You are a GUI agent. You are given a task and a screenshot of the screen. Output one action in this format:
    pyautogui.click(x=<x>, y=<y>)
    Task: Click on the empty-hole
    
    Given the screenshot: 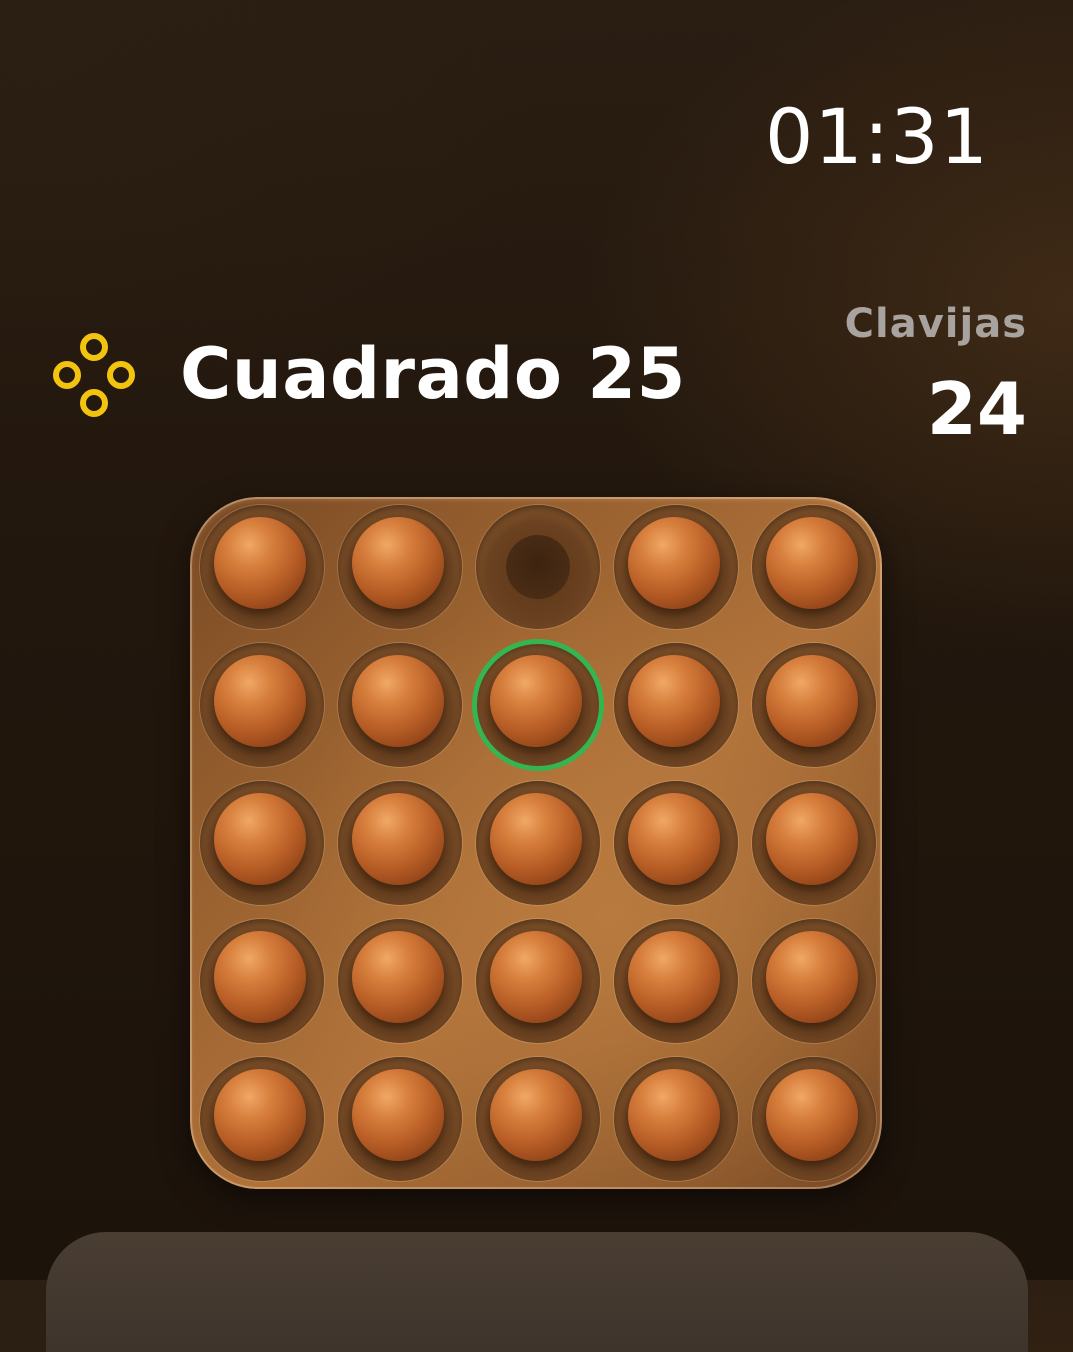 What is the action you would take?
    pyautogui.click(x=538, y=567)
    